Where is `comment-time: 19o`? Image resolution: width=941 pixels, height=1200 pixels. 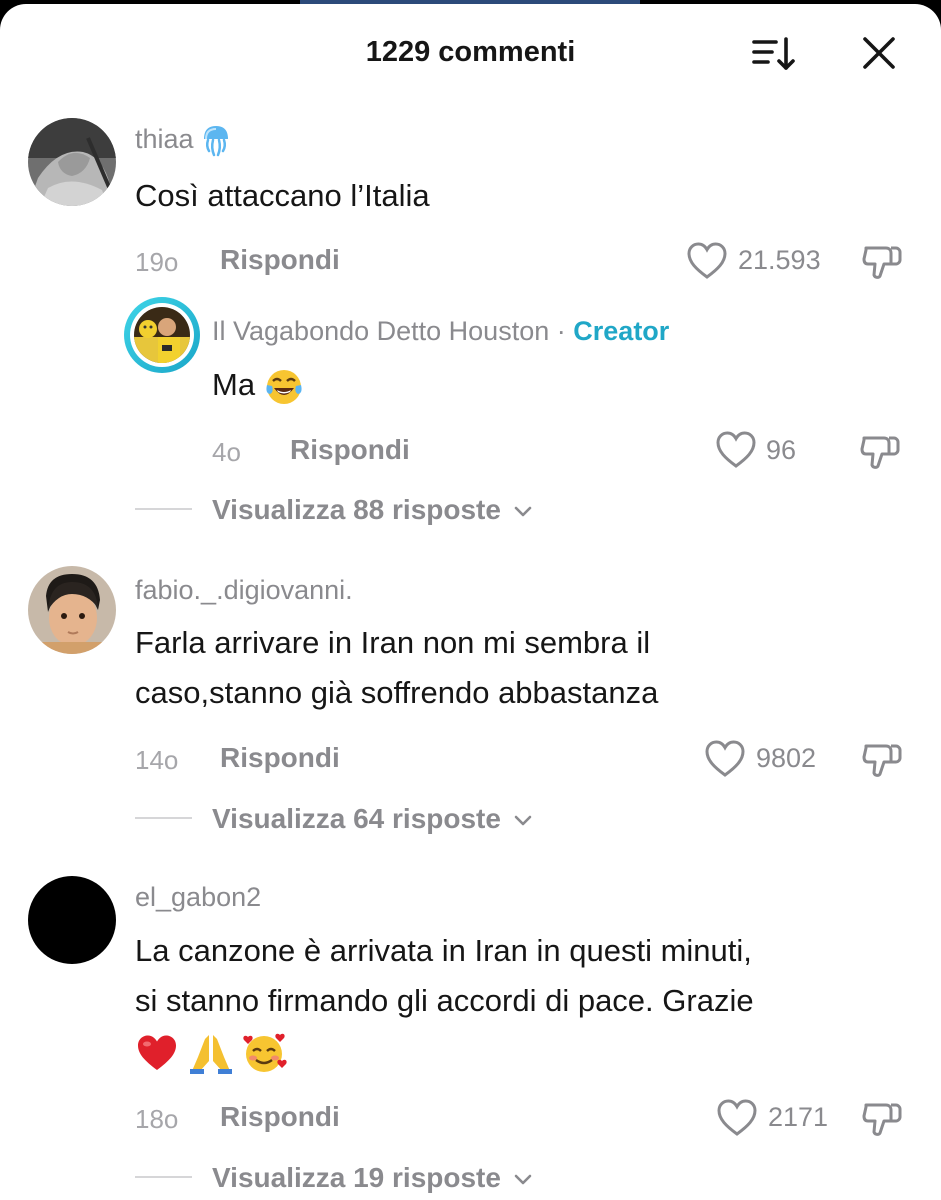 comment-time: 19o is located at coordinates (157, 262).